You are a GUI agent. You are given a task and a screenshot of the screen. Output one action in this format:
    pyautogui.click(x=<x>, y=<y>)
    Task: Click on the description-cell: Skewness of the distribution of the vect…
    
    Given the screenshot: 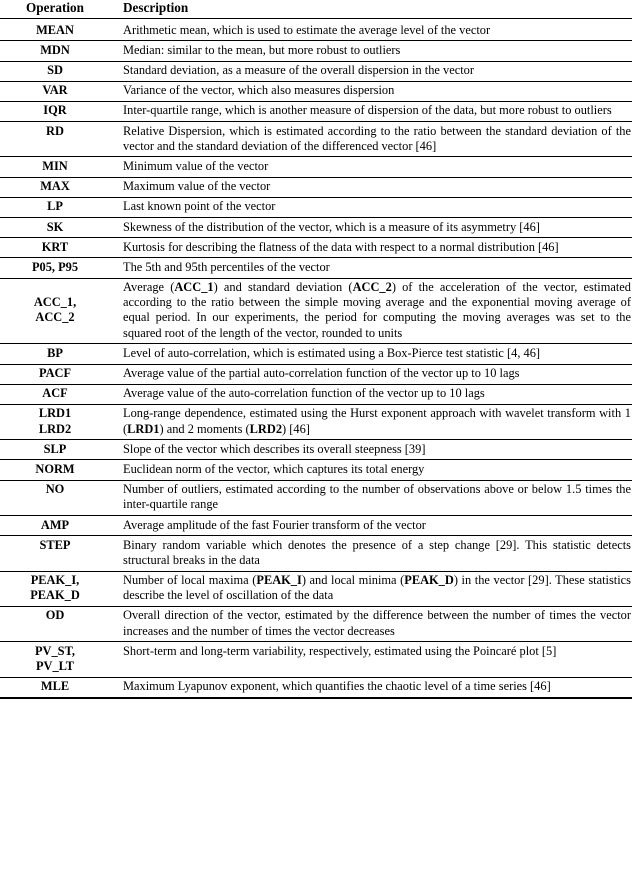 What is the action you would take?
    pyautogui.click(x=371, y=227)
    